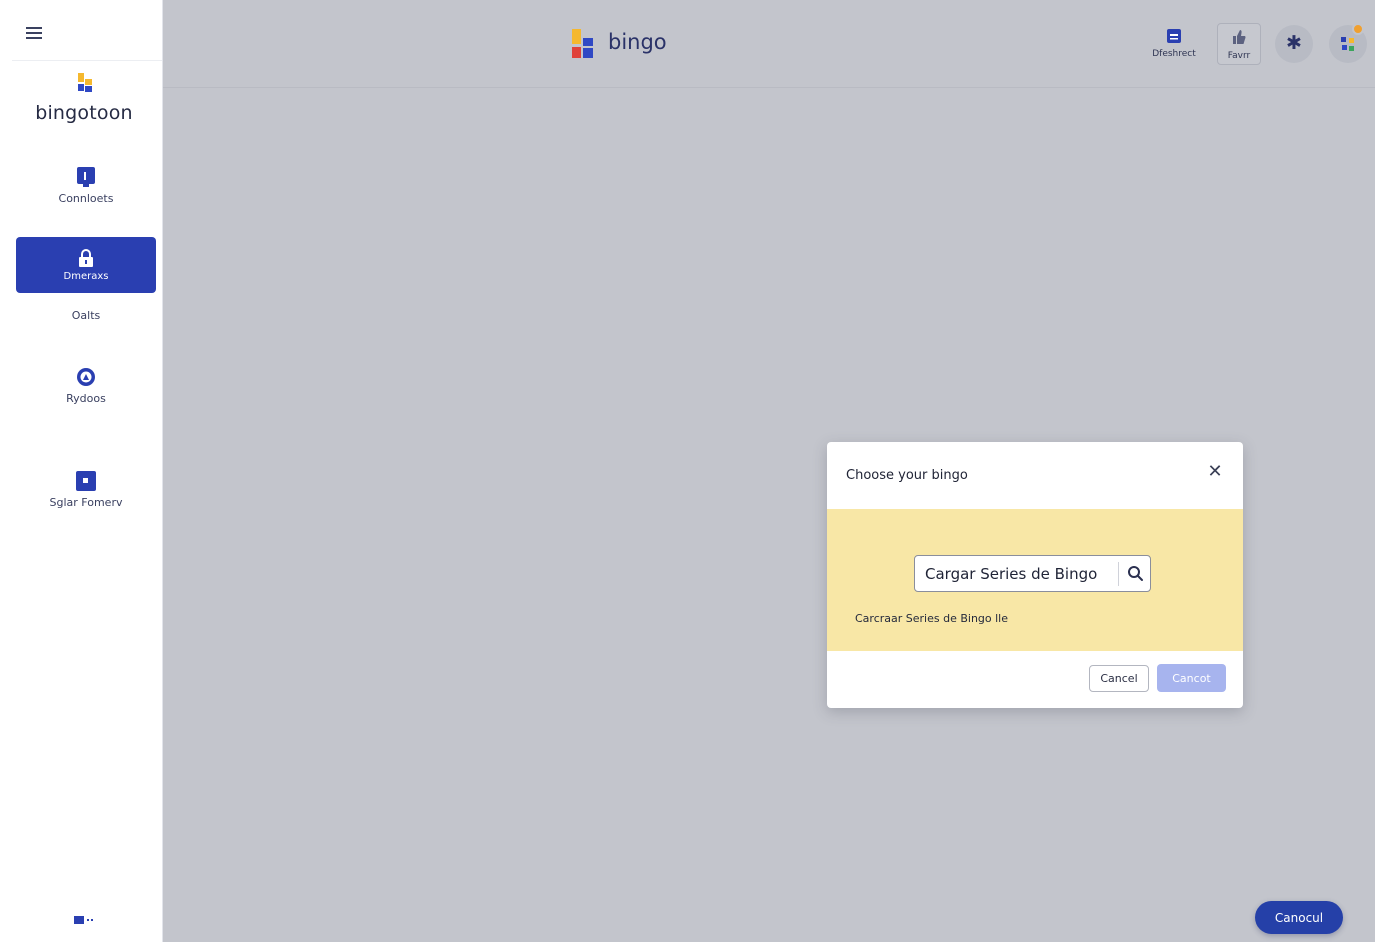 The image size is (1375, 942). I want to click on sidebar-item-sglar-fomerv: Sglar Fomerv, so click(86, 489).